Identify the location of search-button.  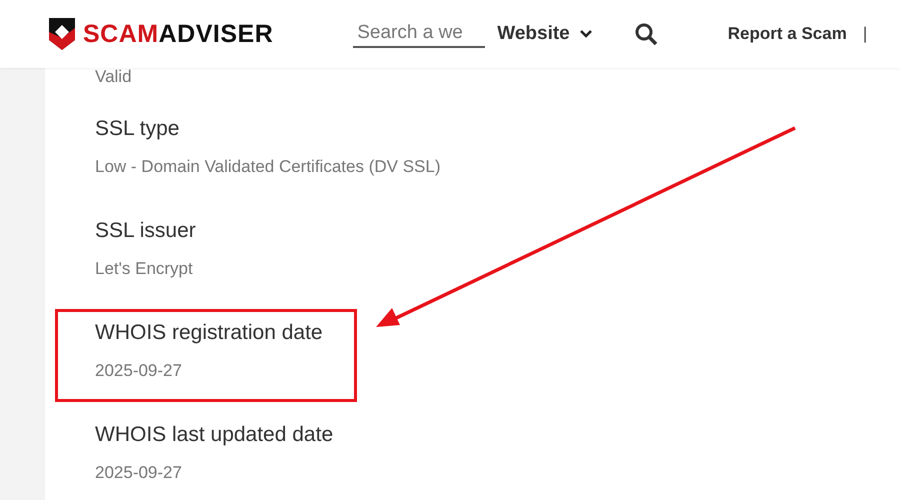
(646, 34).